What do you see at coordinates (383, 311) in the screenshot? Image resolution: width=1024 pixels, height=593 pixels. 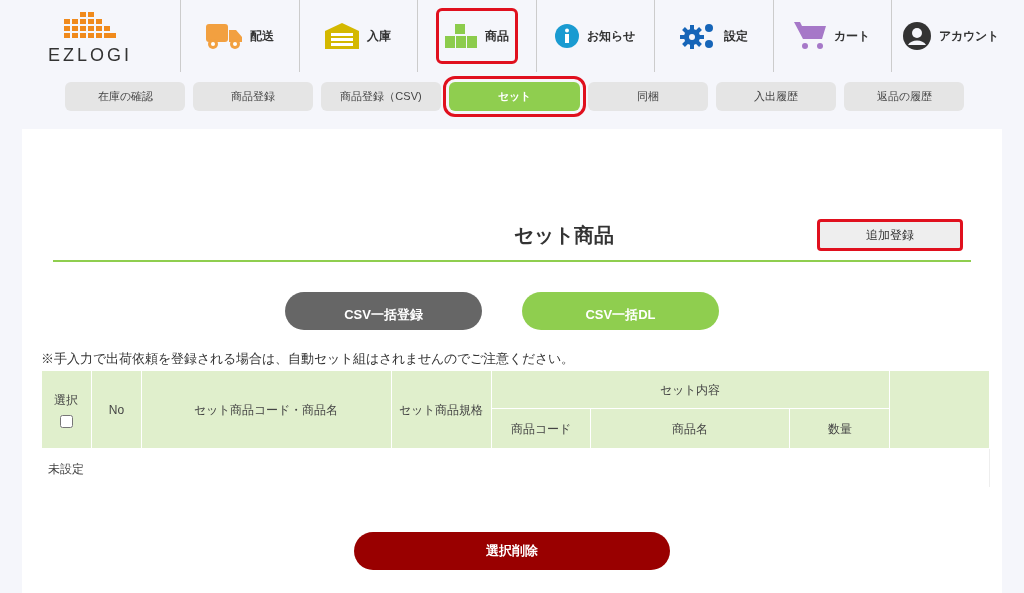 I see `csv-button: CSV一括登録` at bounding box center [383, 311].